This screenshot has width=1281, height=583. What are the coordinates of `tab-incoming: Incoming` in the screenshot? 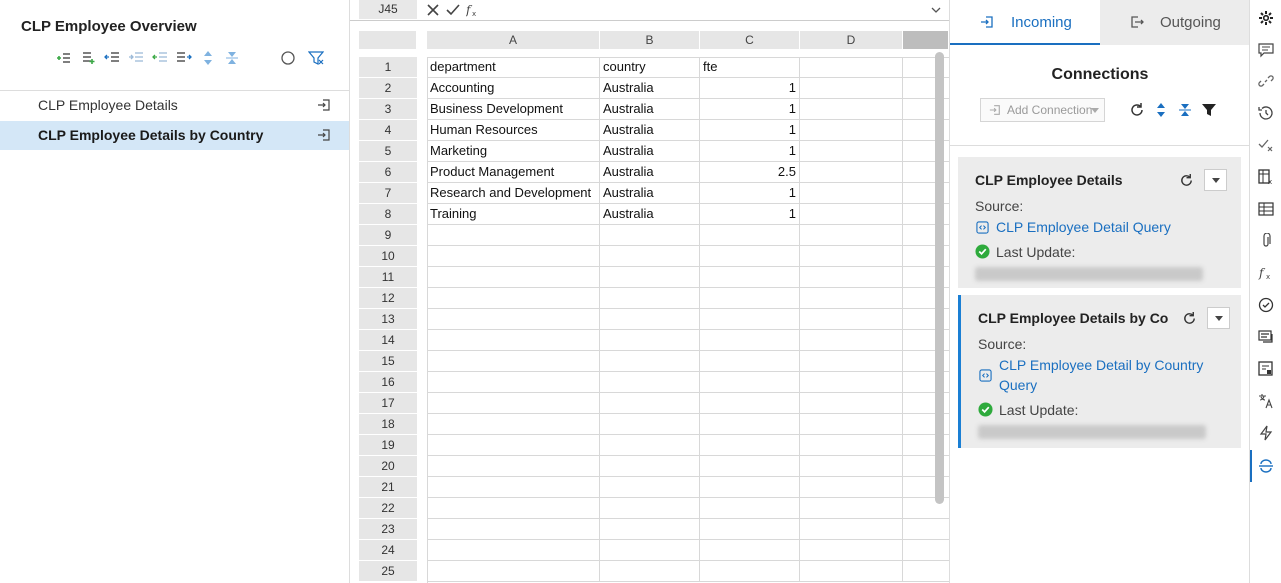 It's located at (1025, 22).